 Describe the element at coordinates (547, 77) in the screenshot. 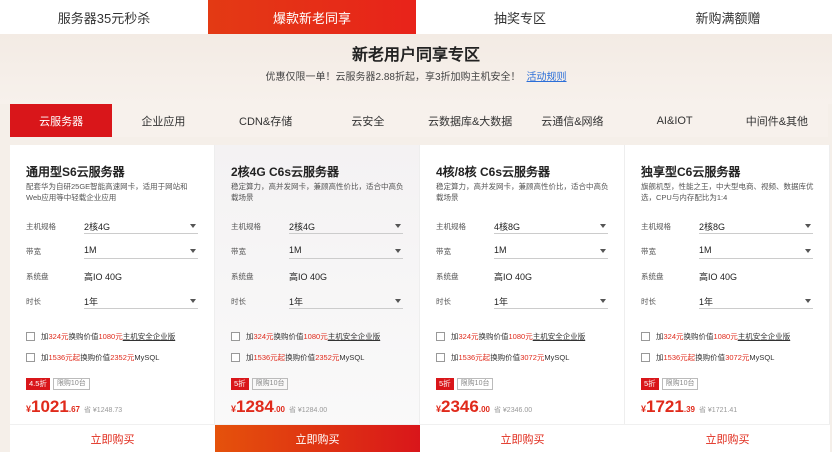

I see `rules-link: 活动规则` at that location.